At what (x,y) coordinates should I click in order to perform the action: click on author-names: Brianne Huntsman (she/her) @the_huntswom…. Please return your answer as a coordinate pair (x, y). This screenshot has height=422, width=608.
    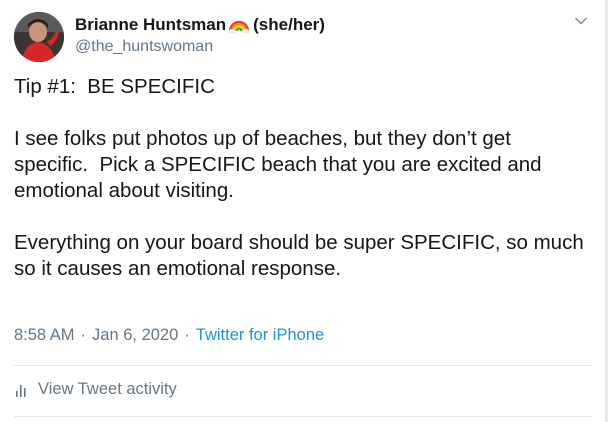
    Looking at the image, I should click on (200, 35).